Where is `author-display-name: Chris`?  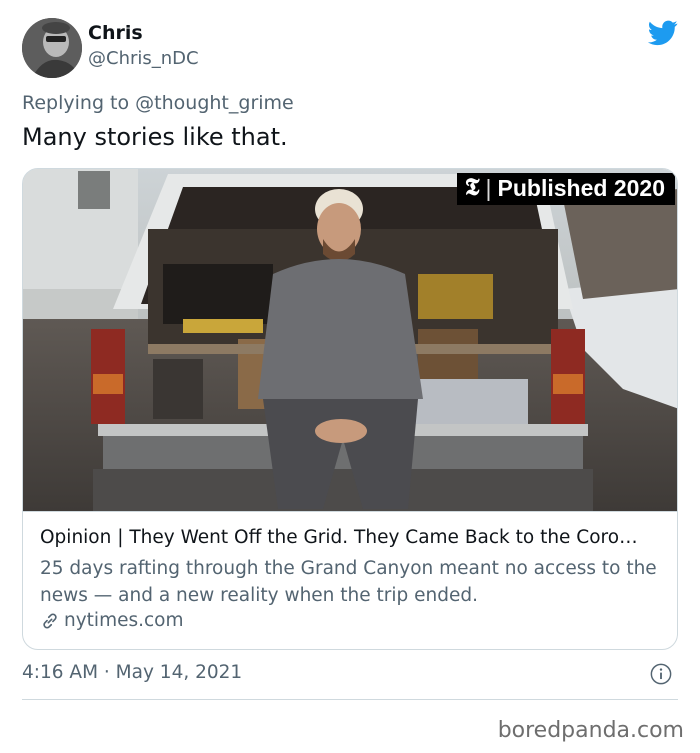 author-display-name: Chris is located at coordinates (115, 33).